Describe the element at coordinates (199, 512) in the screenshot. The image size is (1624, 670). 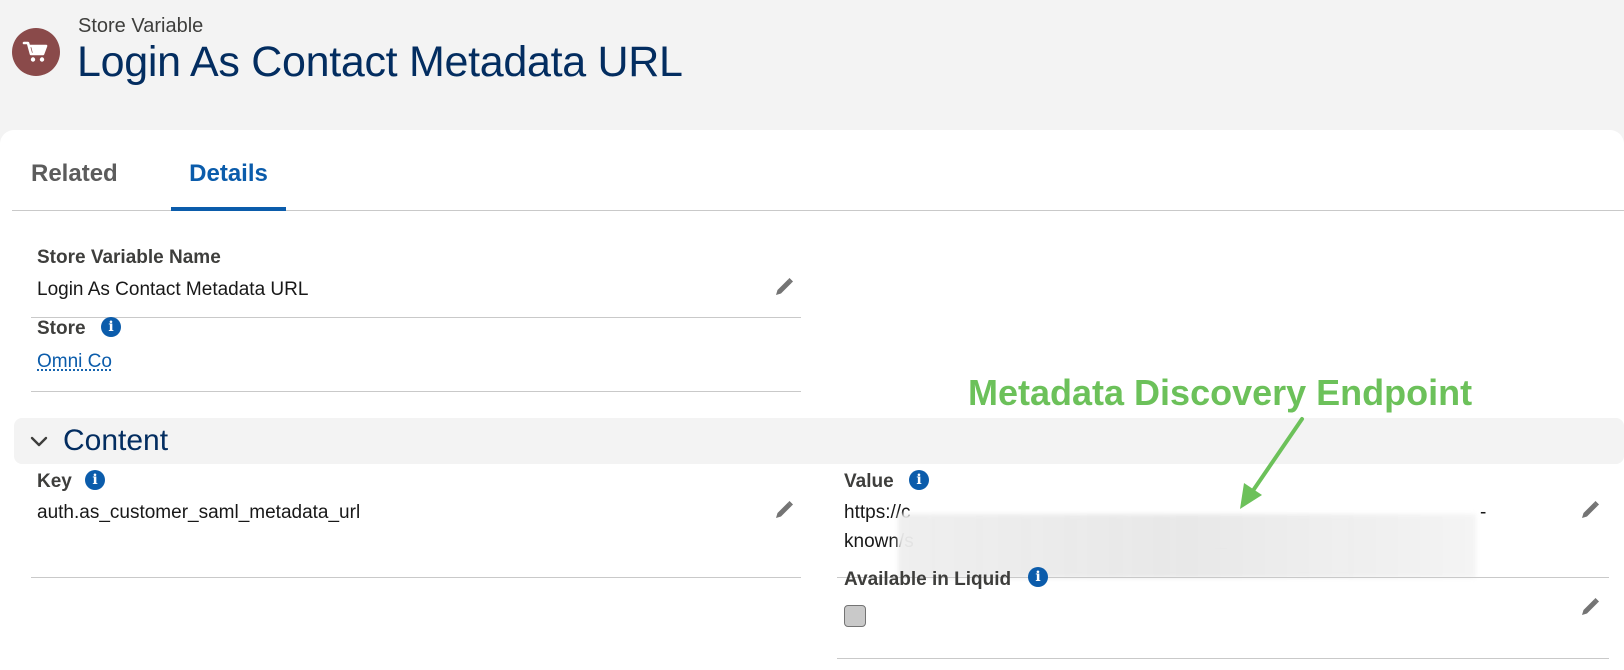
I see `key-value: auth.as_customer_saml_metadata_url` at that location.